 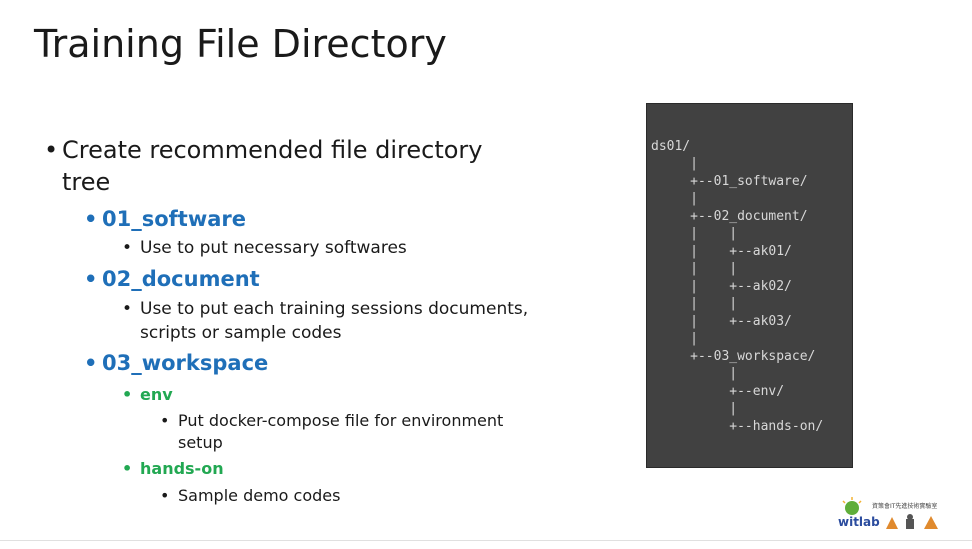 What do you see at coordinates (250, 495) in the screenshot?
I see `bullet-handson-desc: • Sample demo codes` at bounding box center [250, 495].